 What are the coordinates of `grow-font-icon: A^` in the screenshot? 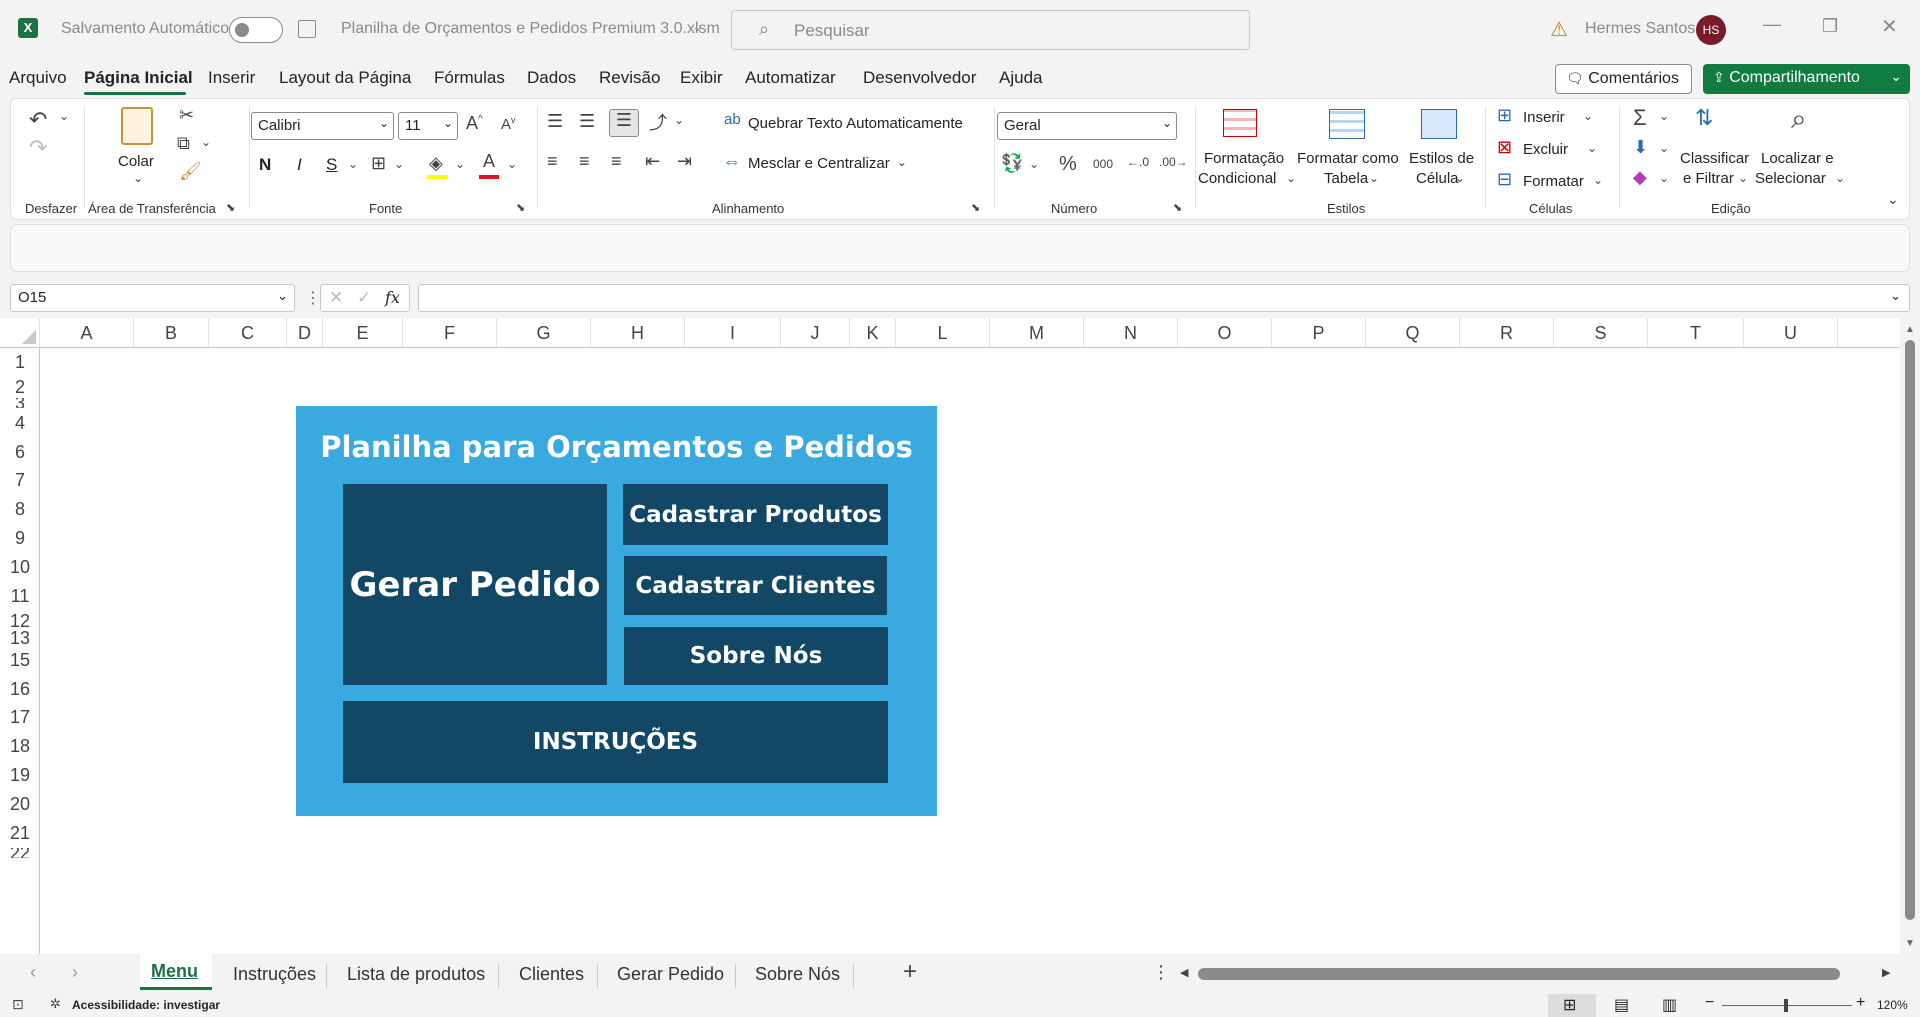 It's located at (474, 123).